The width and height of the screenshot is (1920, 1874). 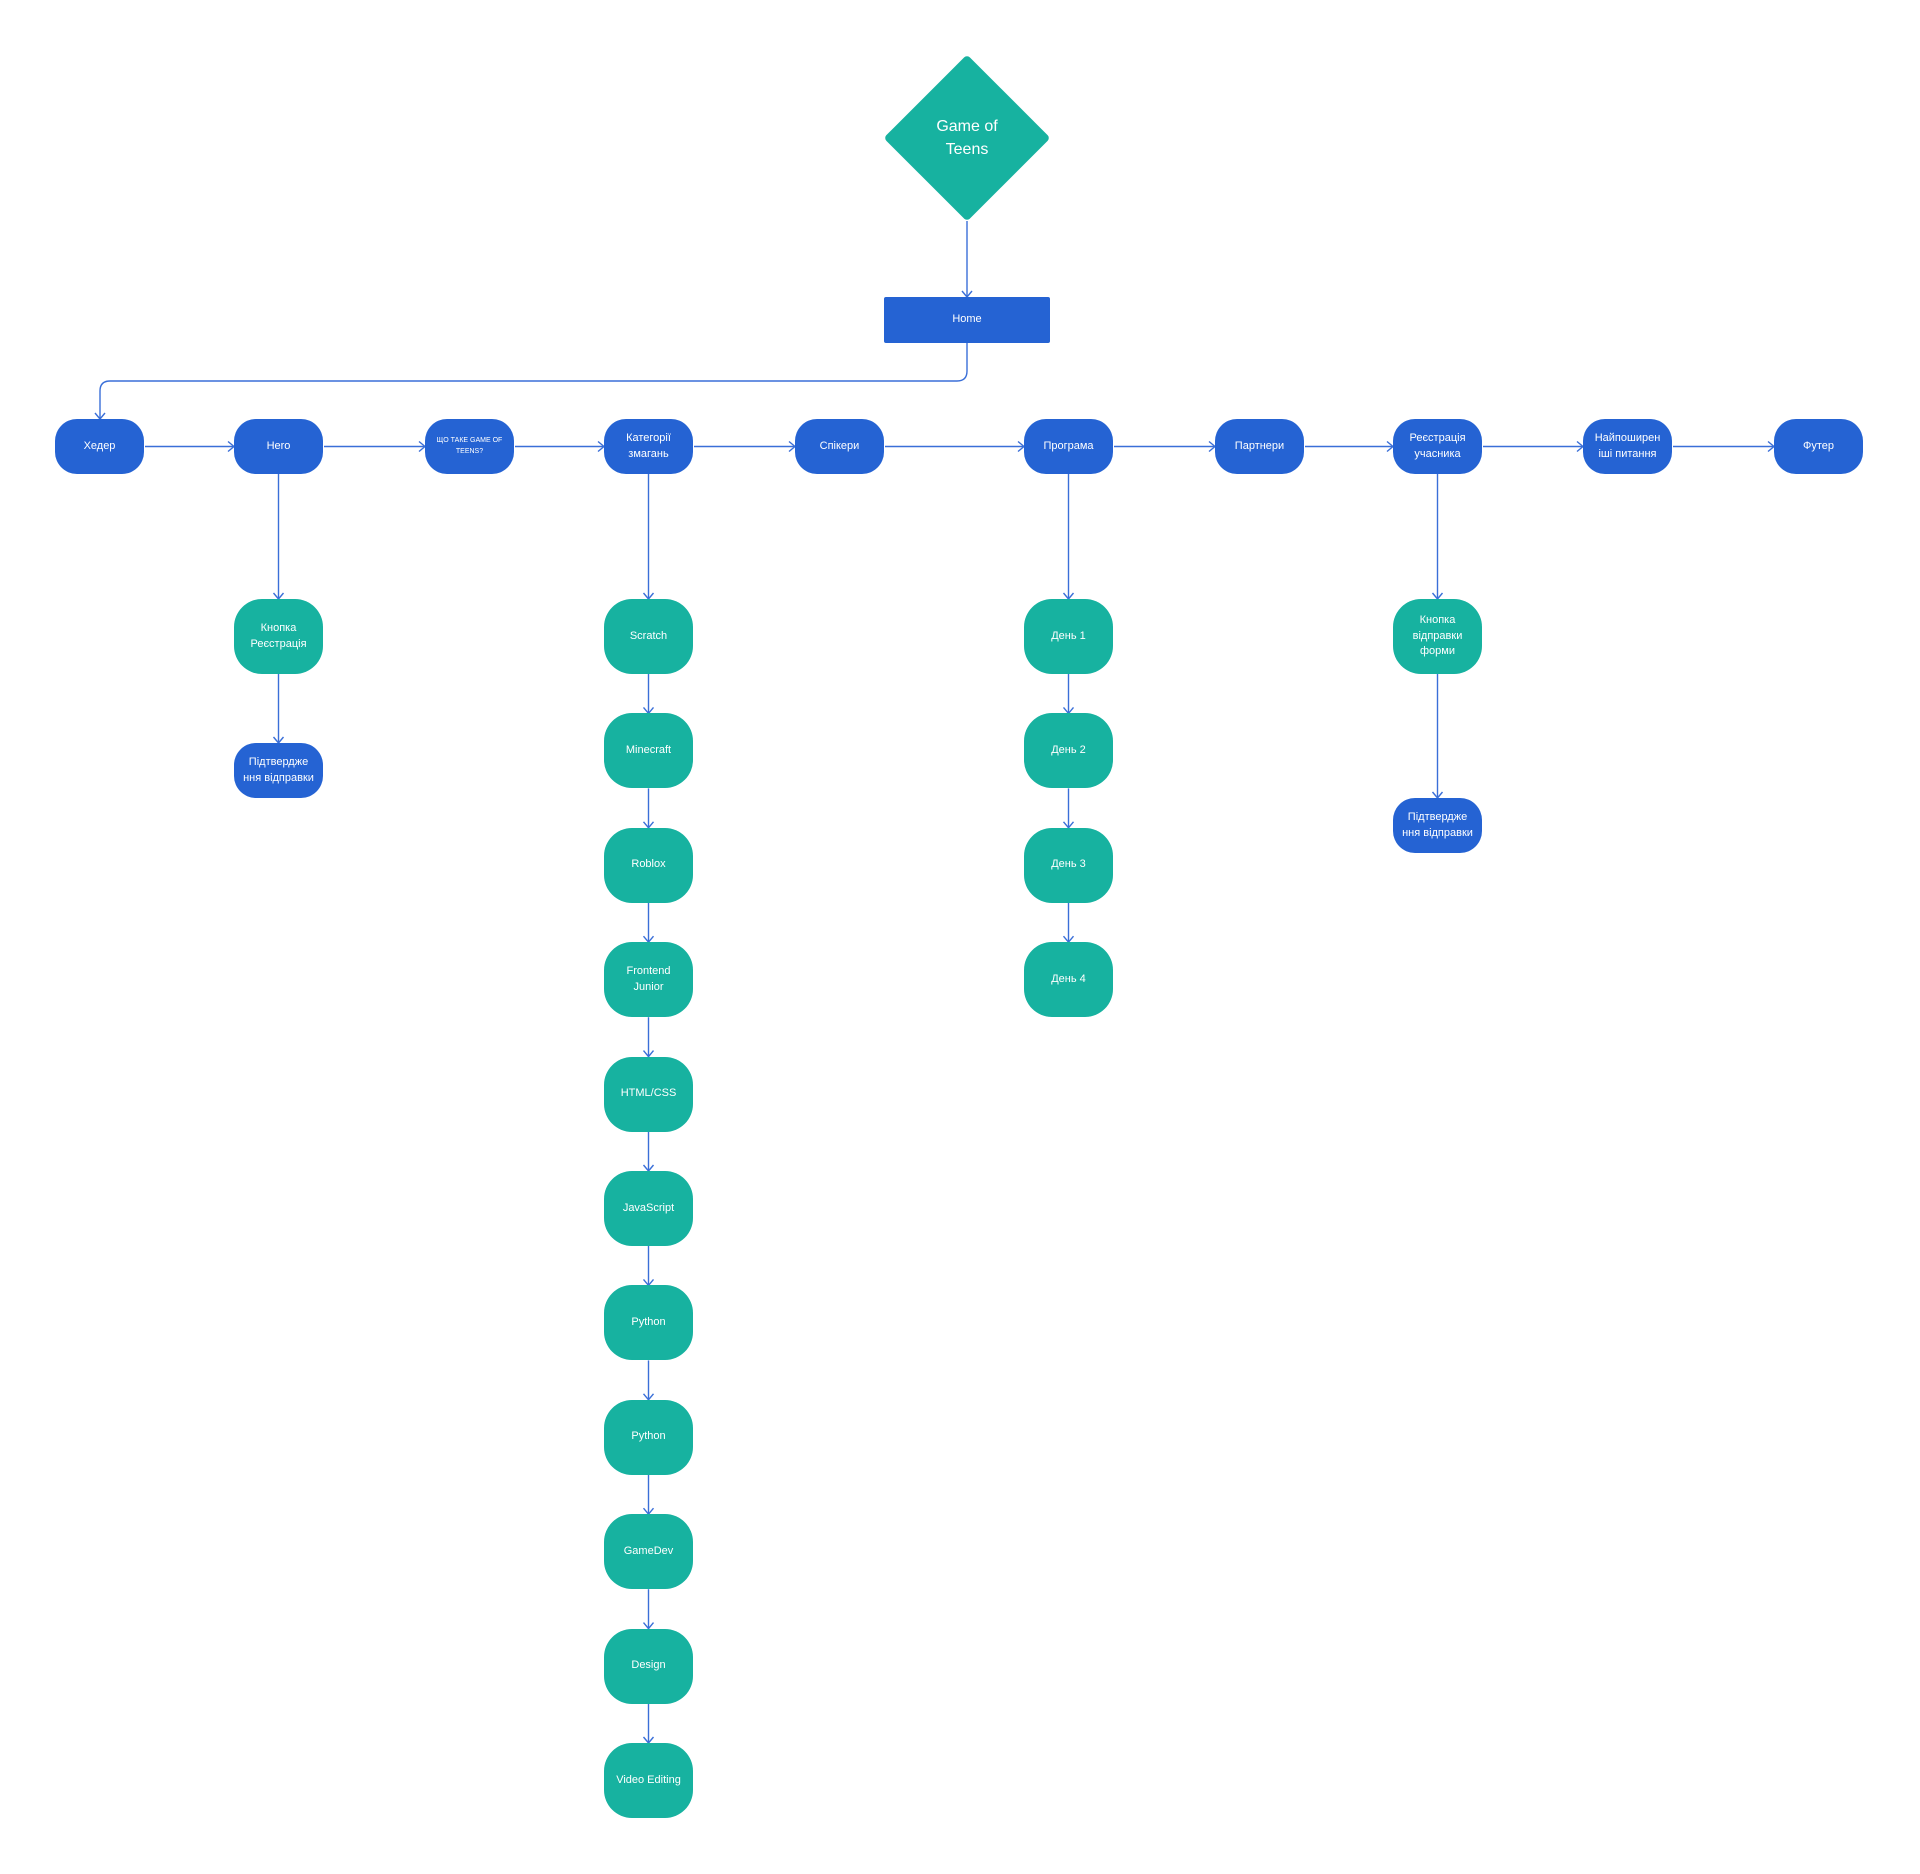 What do you see at coordinates (533, 380) in the screenshot?
I see `home-to-header-connector` at bounding box center [533, 380].